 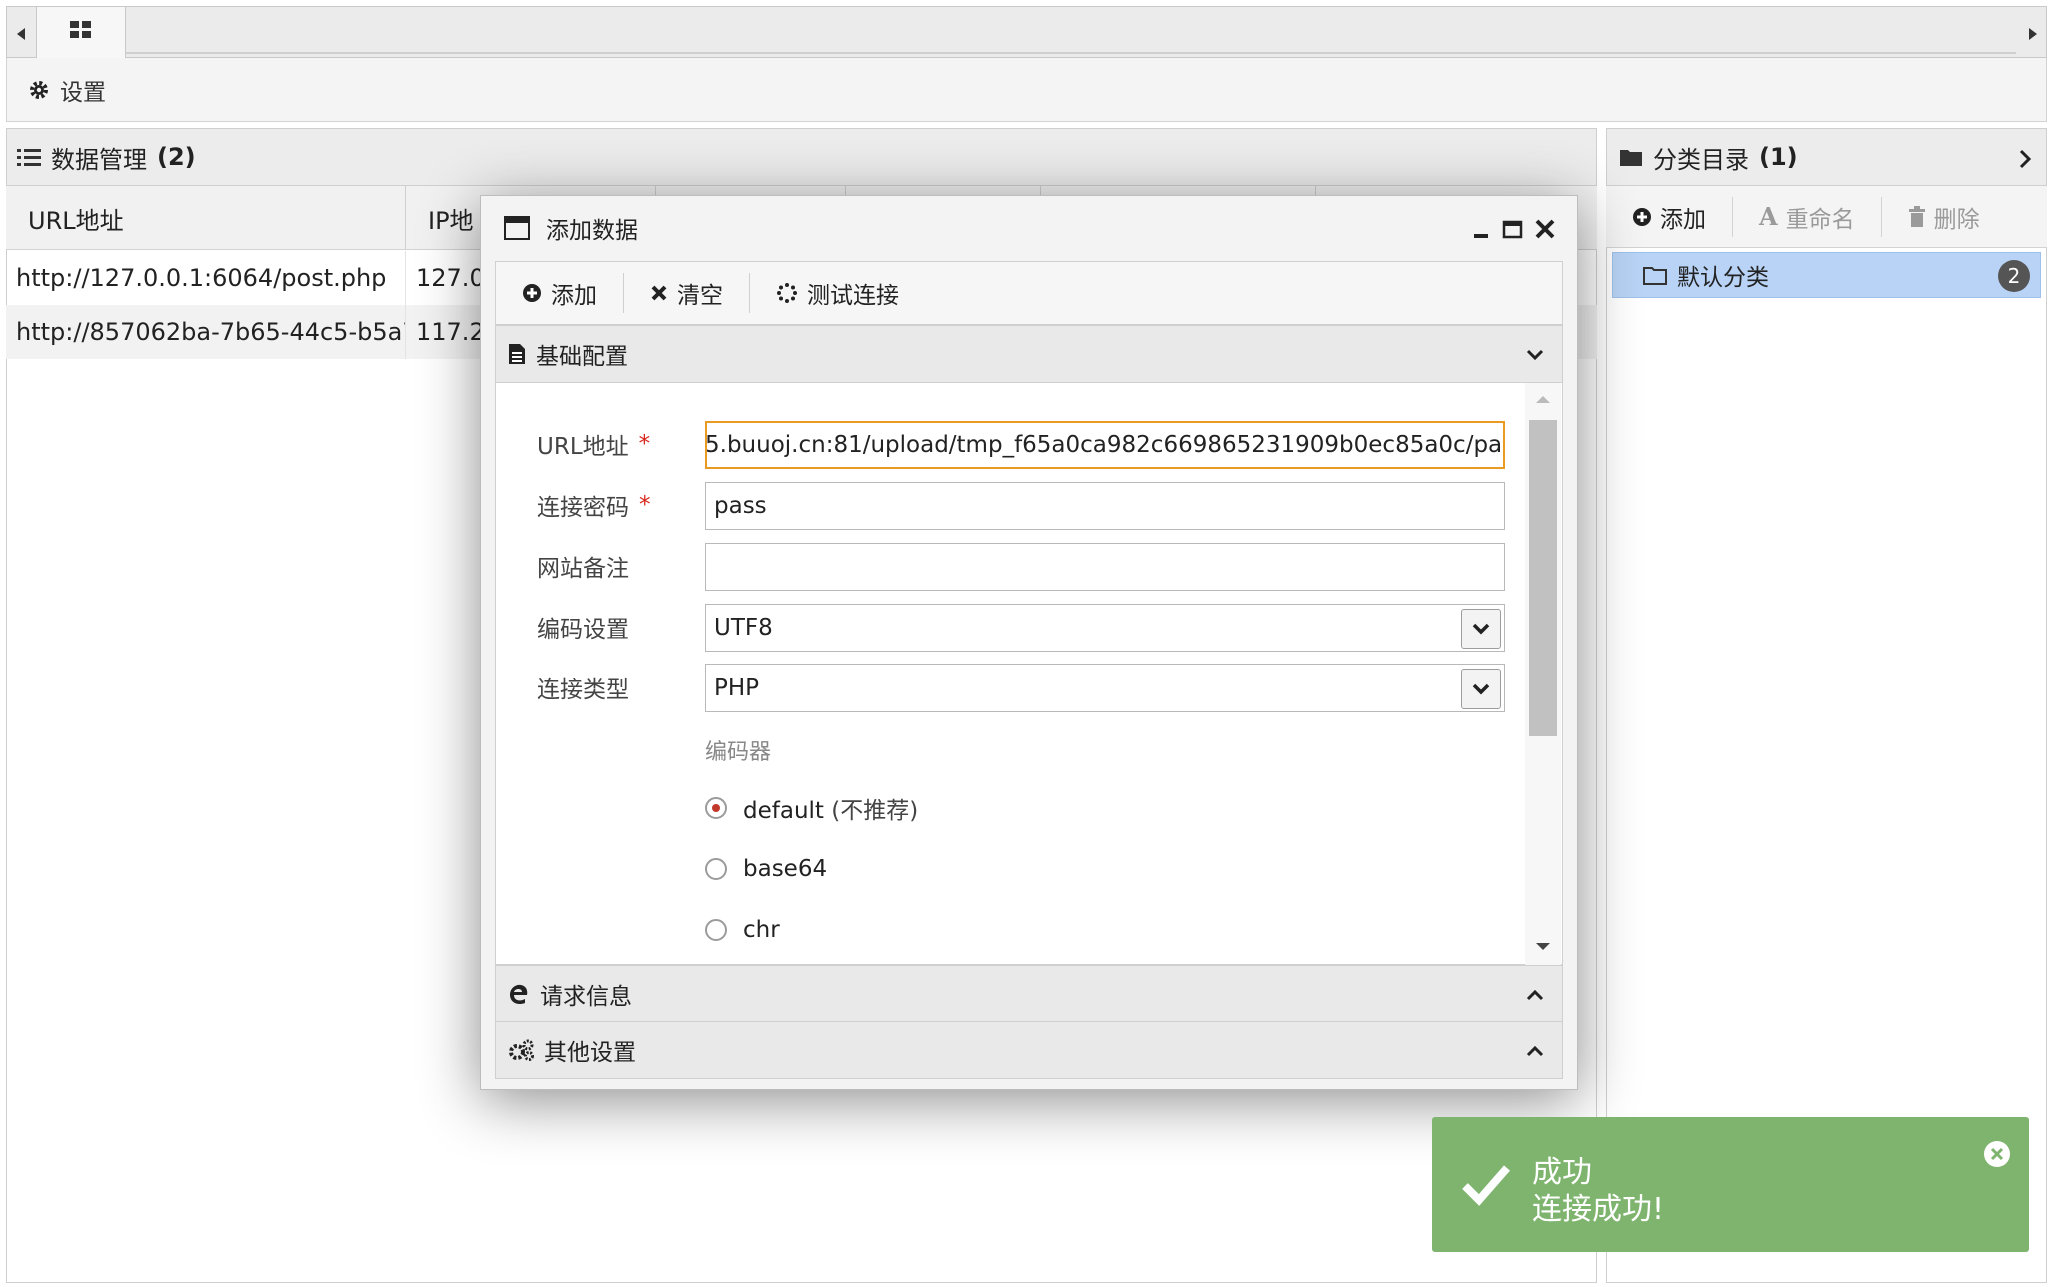 I want to click on add-button: 添加, so click(x=560, y=293).